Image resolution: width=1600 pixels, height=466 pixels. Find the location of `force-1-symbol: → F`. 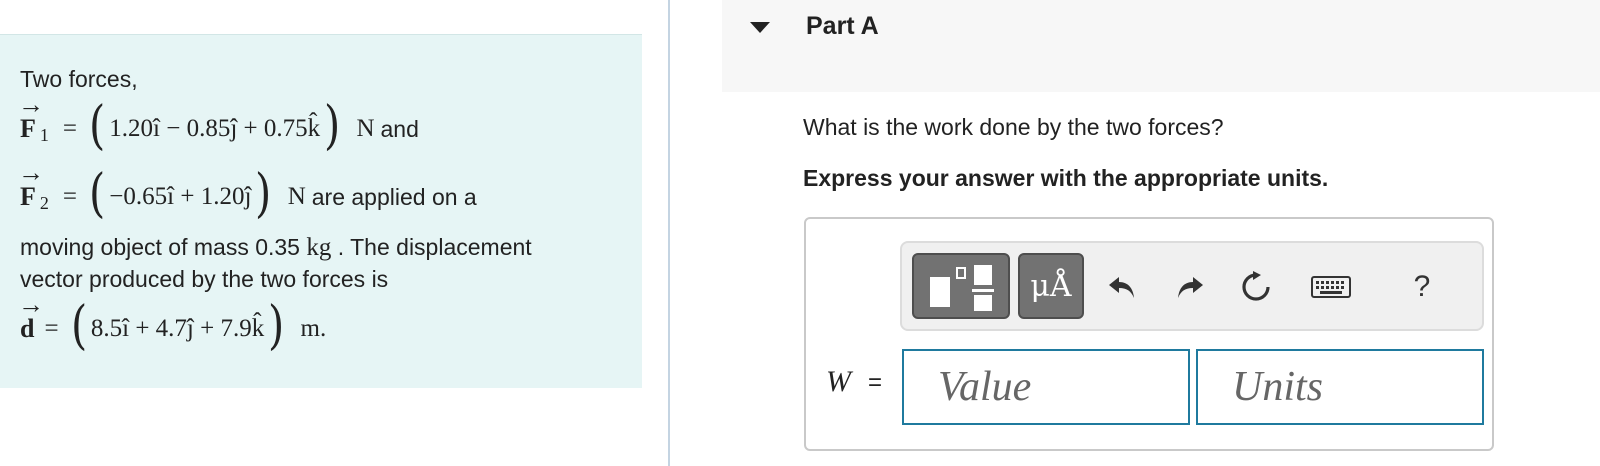

force-1-symbol: → F is located at coordinates (31, 116).